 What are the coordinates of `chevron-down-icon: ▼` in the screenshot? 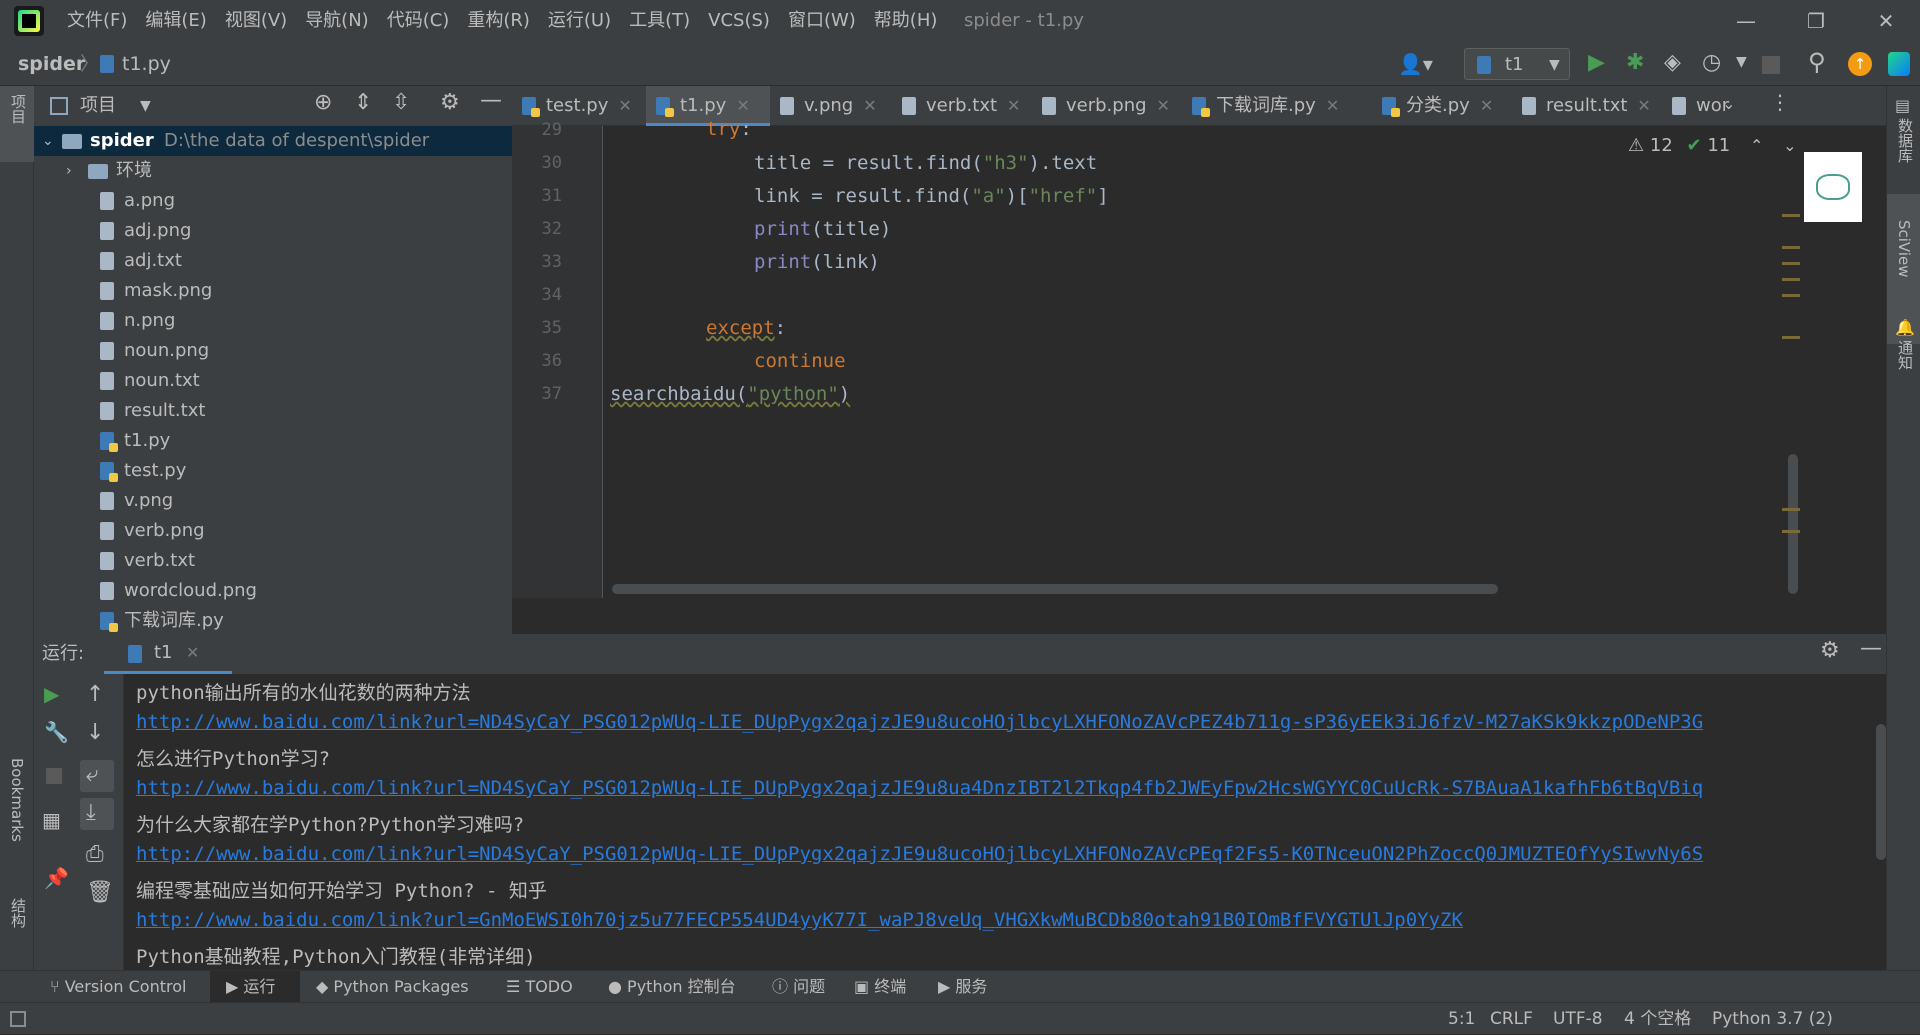 It's located at (145, 106).